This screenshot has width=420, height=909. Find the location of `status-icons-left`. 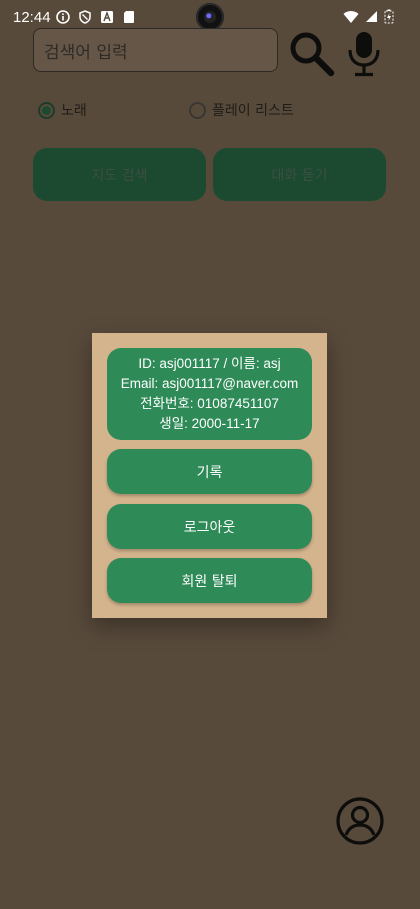

status-icons-left is located at coordinates (96, 17).